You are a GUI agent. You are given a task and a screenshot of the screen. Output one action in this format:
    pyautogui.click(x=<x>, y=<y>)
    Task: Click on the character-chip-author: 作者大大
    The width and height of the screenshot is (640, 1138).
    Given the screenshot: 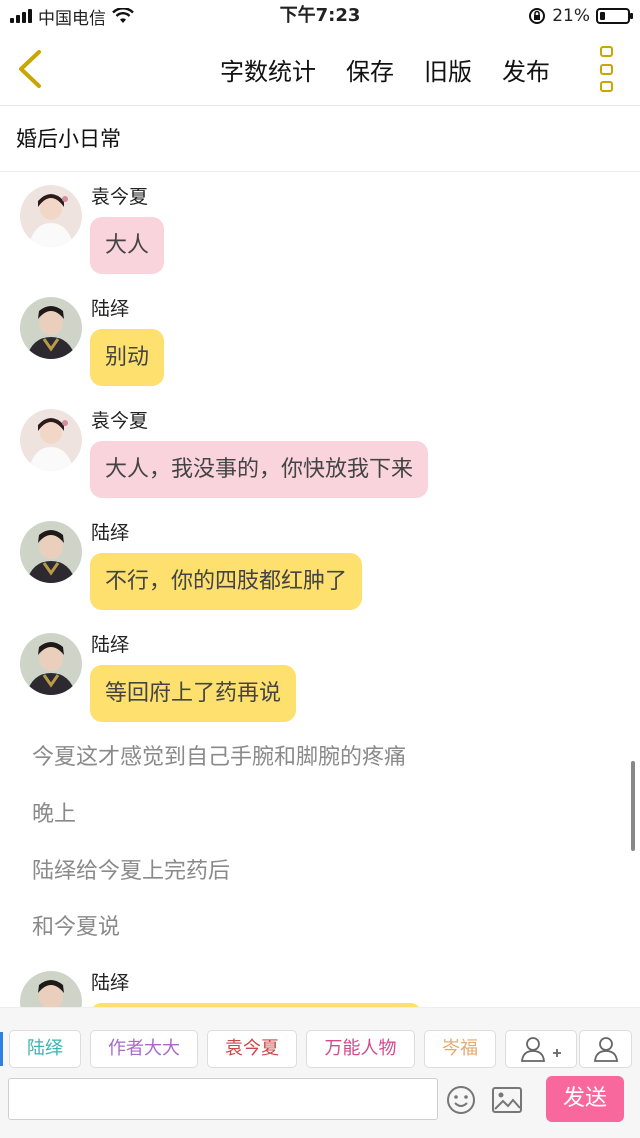 What is the action you would take?
    pyautogui.click(x=144, y=1049)
    